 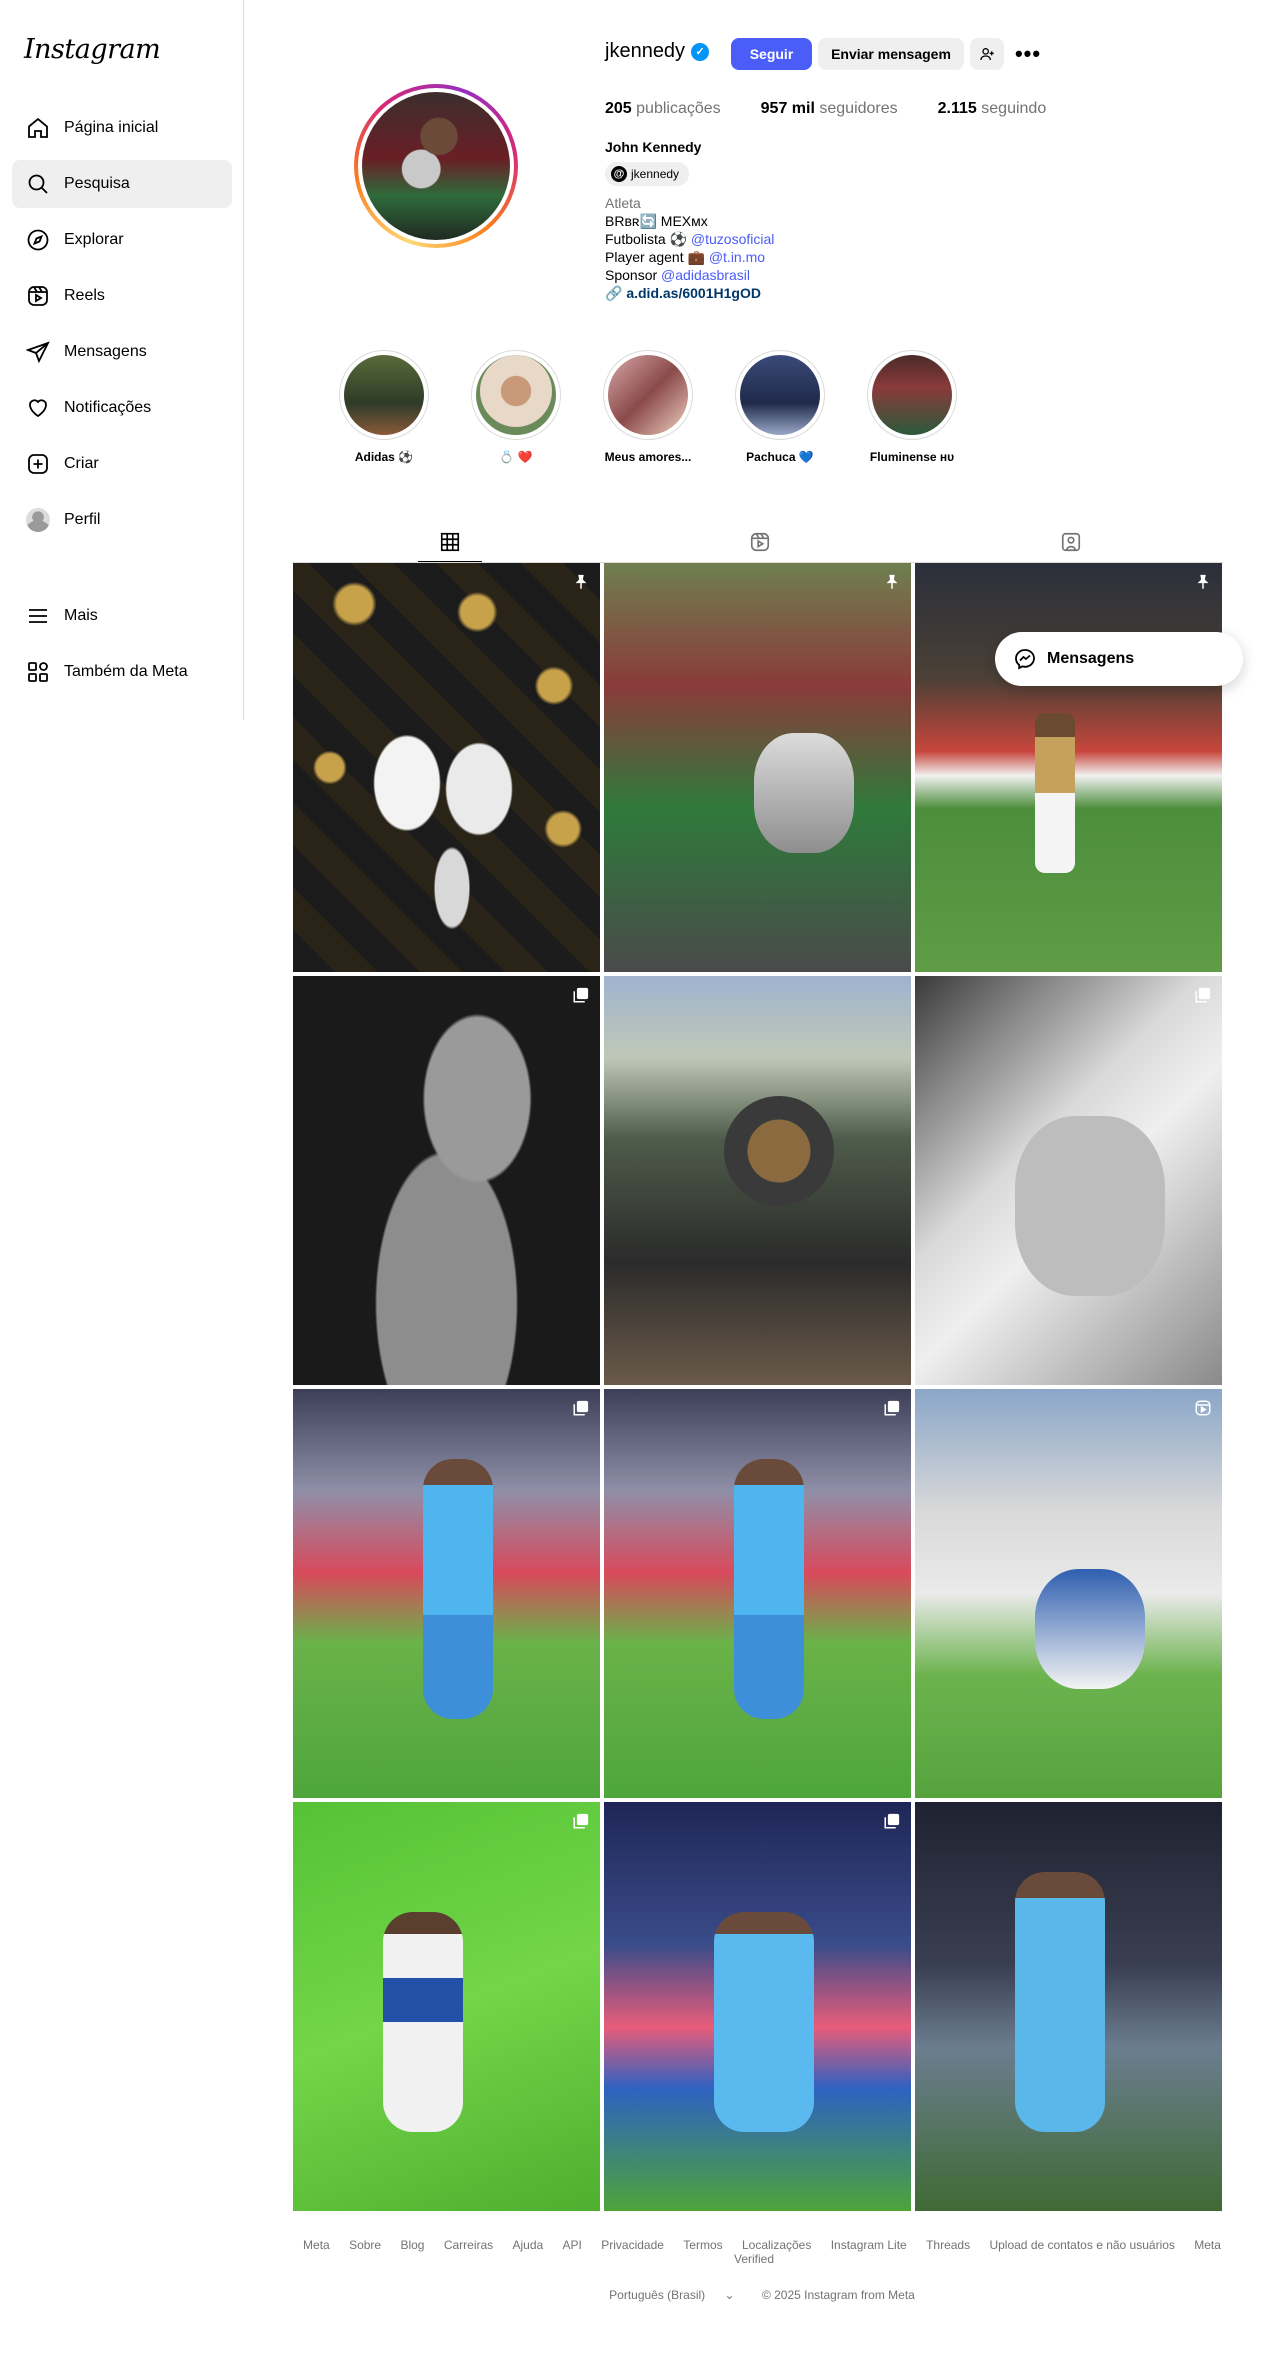 I want to click on followers-count: 957 mil seguidores, so click(x=829, y=109).